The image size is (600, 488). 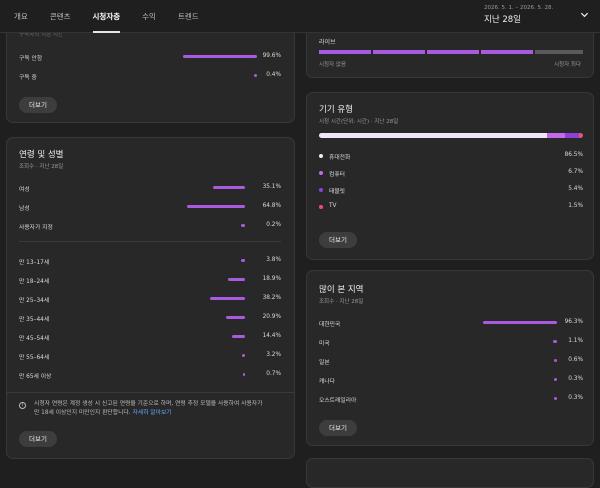 I want to click on device-row: 태블릿 5.4%, so click(x=451, y=190).